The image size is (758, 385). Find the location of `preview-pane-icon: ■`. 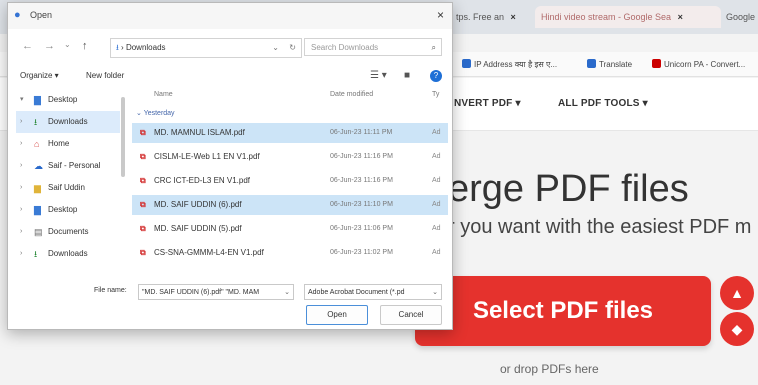

preview-pane-icon: ■ is located at coordinates (407, 75).